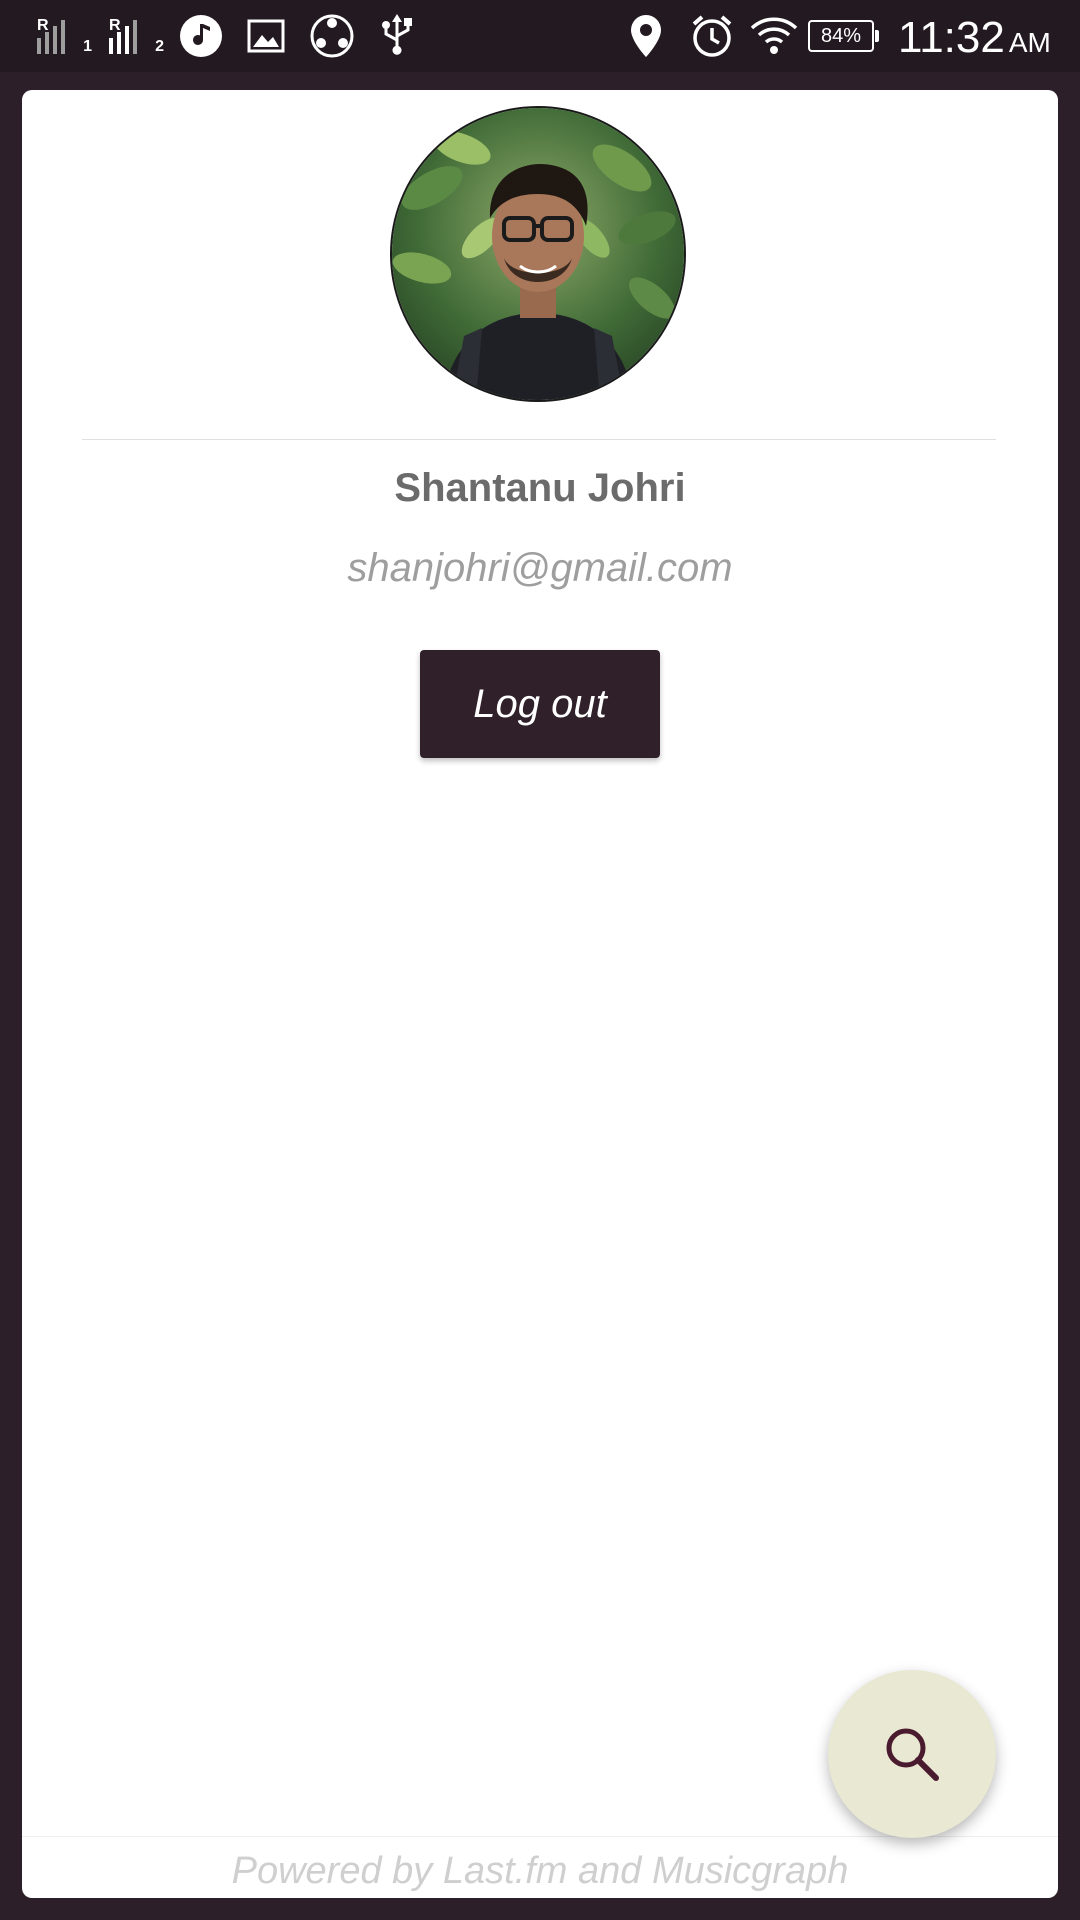 The height and width of the screenshot is (1920, 1080). Describe the element at coordinates (540, 704) in the screenshot. I see `logout-button: Log out` at that location.